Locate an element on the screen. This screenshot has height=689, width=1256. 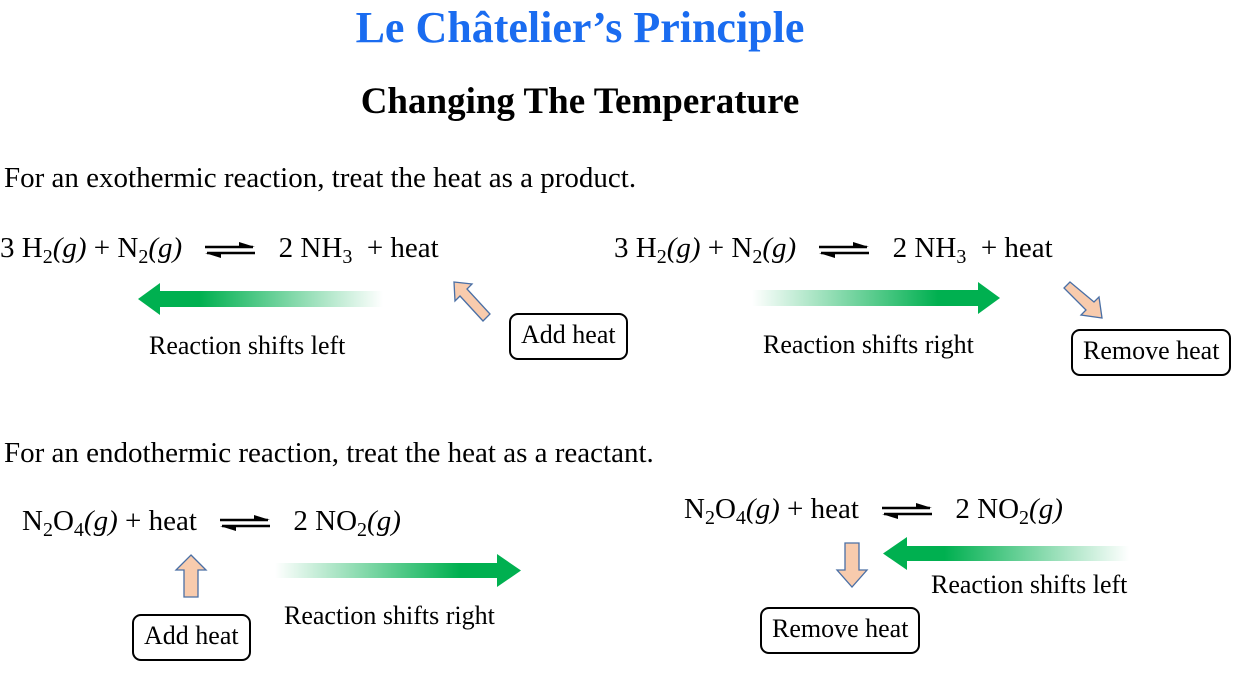
exothermic-equation-1: 3 H2(g) + N2(g) 2 NH3 + heat is located at coordinates (219, 250).